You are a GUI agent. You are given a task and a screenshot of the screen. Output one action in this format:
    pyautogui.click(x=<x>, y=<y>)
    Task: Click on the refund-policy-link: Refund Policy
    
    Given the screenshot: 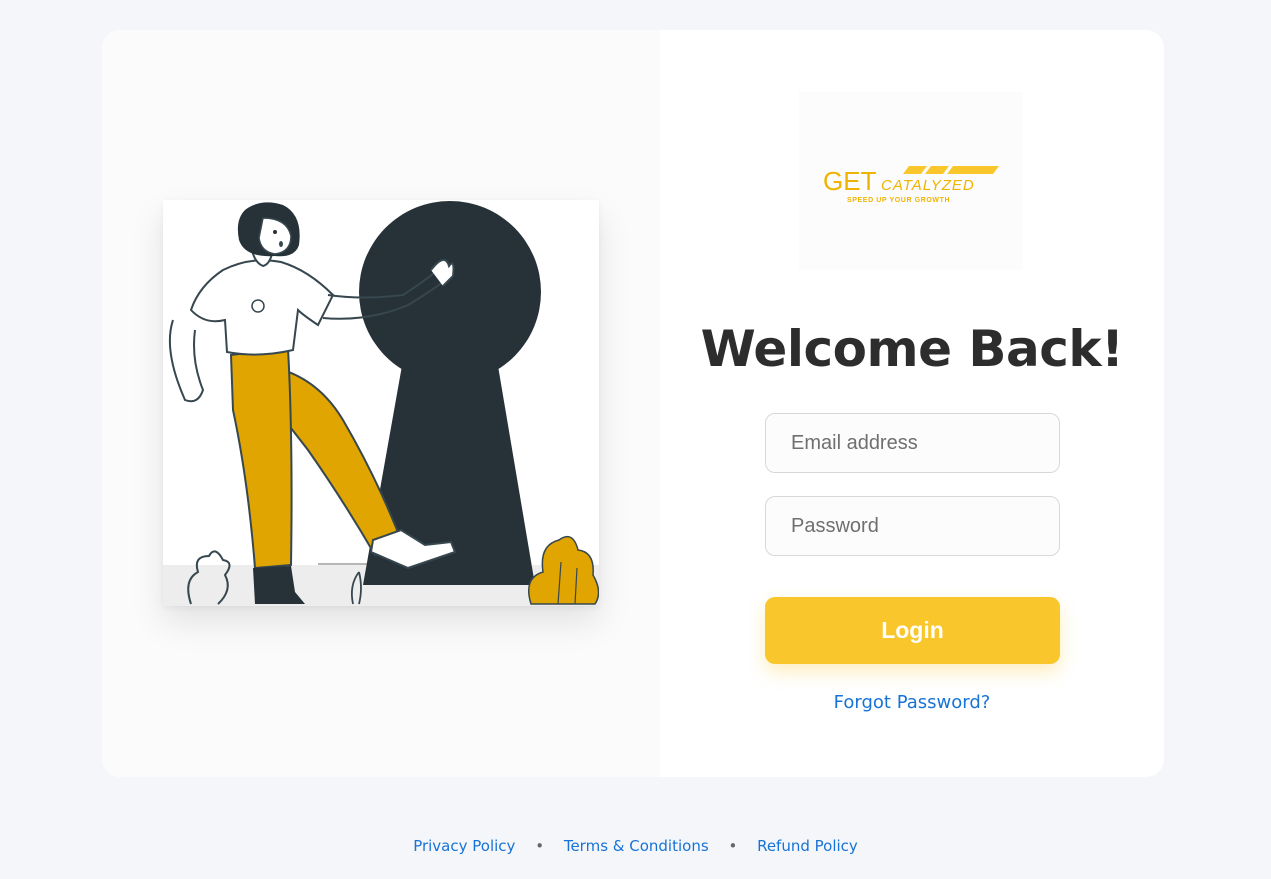 What is the action you would take?
    pyautogui.click(x=807, y=846)
    